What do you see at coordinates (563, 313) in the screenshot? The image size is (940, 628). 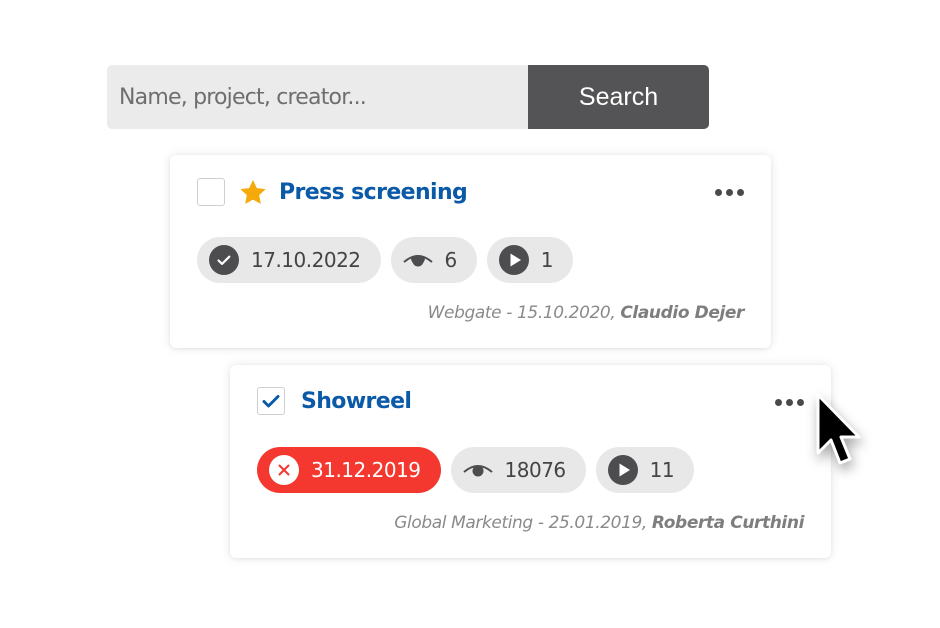 I see `meta-date: 15.10.2020` at bounding box center [563, 313].